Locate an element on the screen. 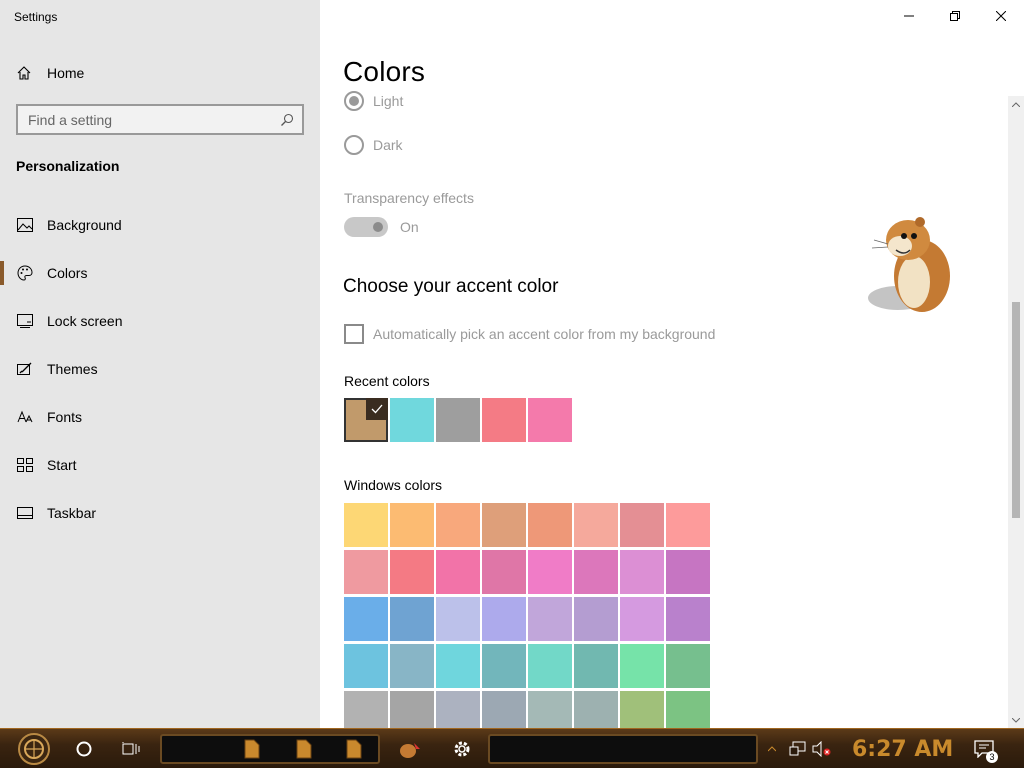 The height and width of the screenshot is (768, 1024). home-link: Home is located at coordinates (50, 73).